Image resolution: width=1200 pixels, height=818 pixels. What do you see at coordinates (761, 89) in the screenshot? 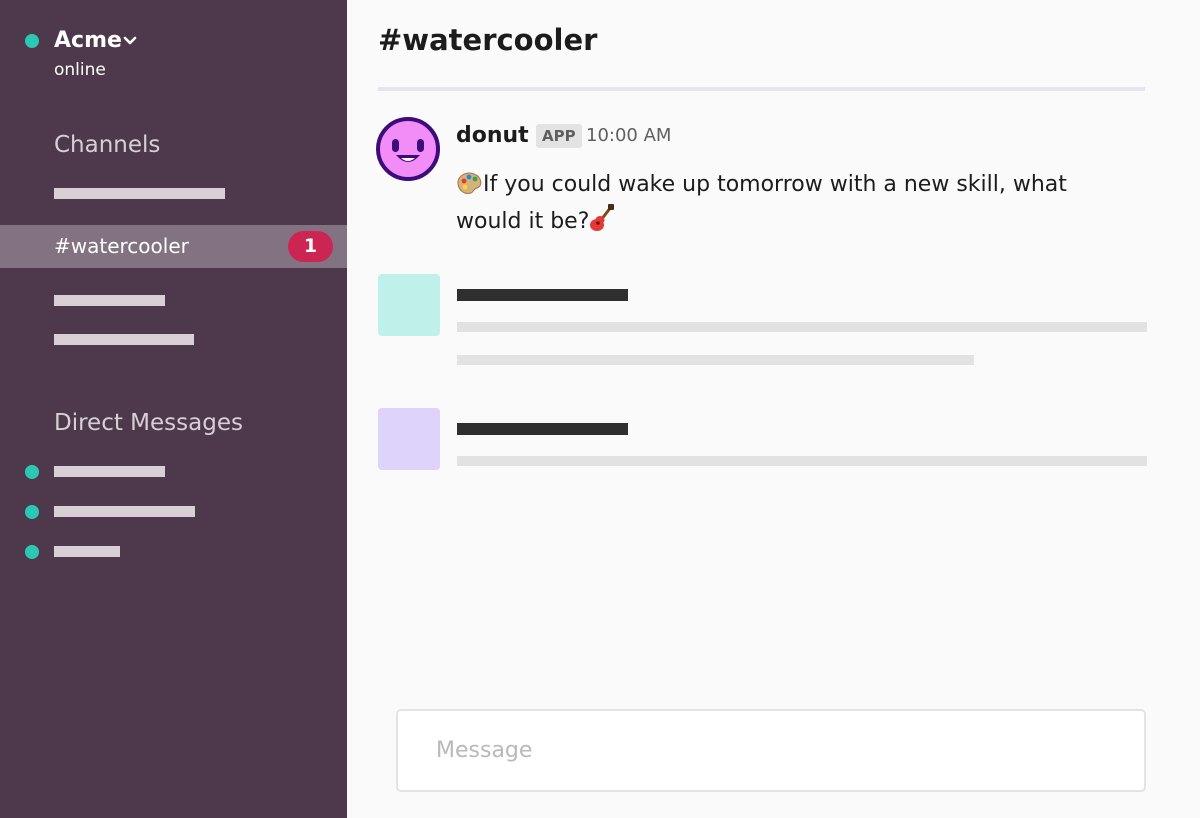
I see `header-divider` at bounding box center [761, 89].